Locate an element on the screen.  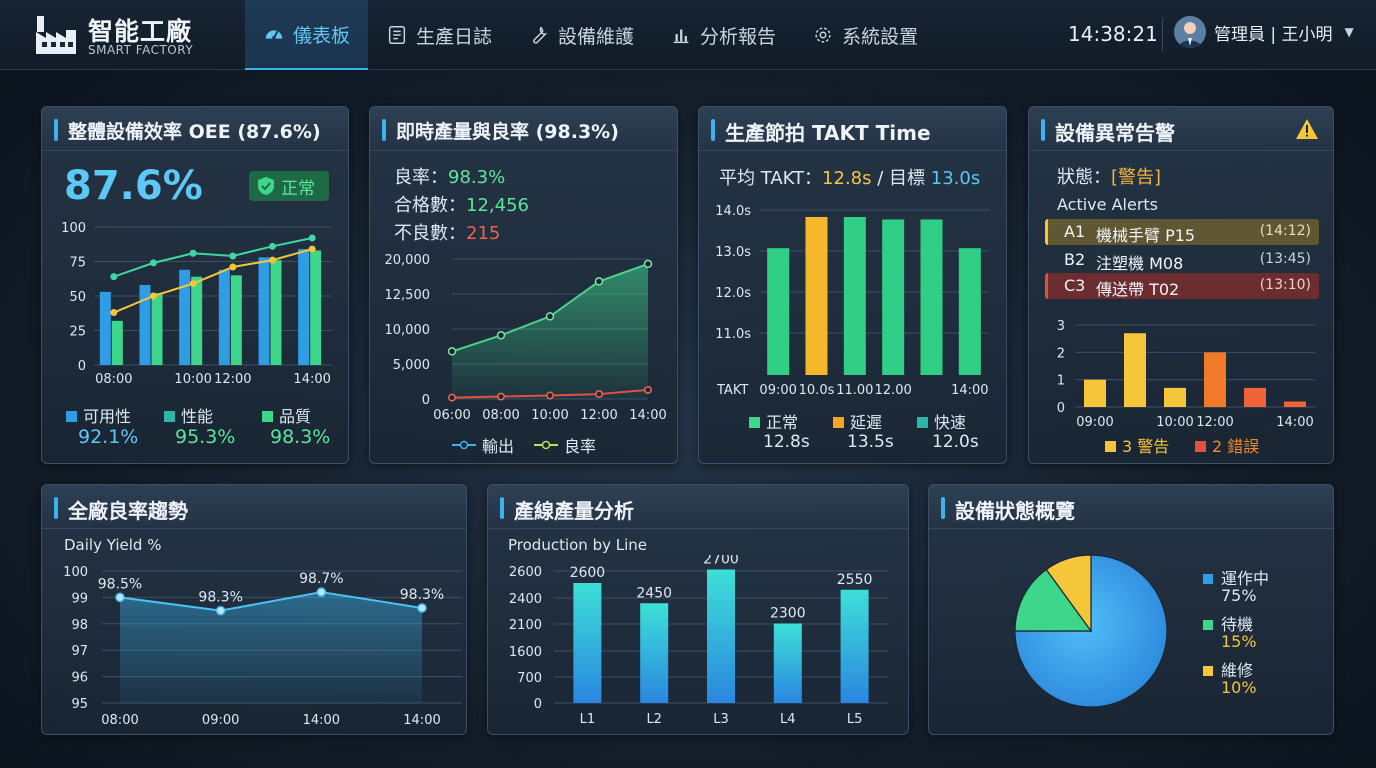
legend-delay: 延遲 is located at coordinates (857, 421).